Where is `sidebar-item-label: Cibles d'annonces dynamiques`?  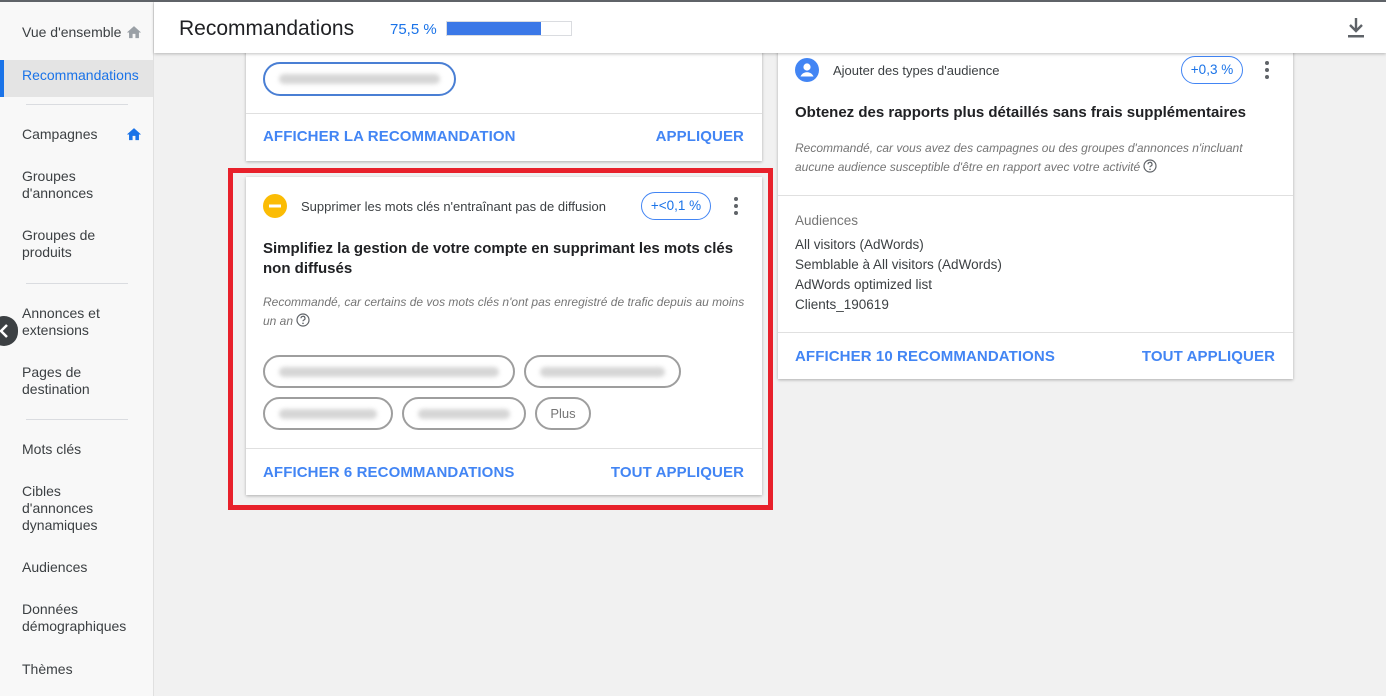
sidebar-item-label: Cibles d'annonces dynamiques is located at coordinates (60, 508).